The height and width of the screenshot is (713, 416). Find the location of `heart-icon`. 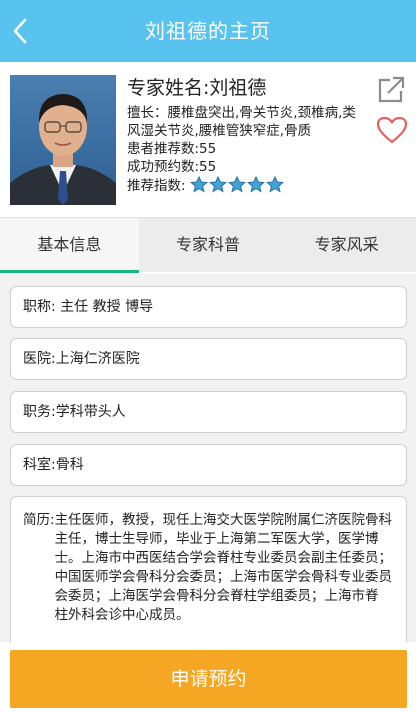

heart-icon is located at coordinates (392, 130).